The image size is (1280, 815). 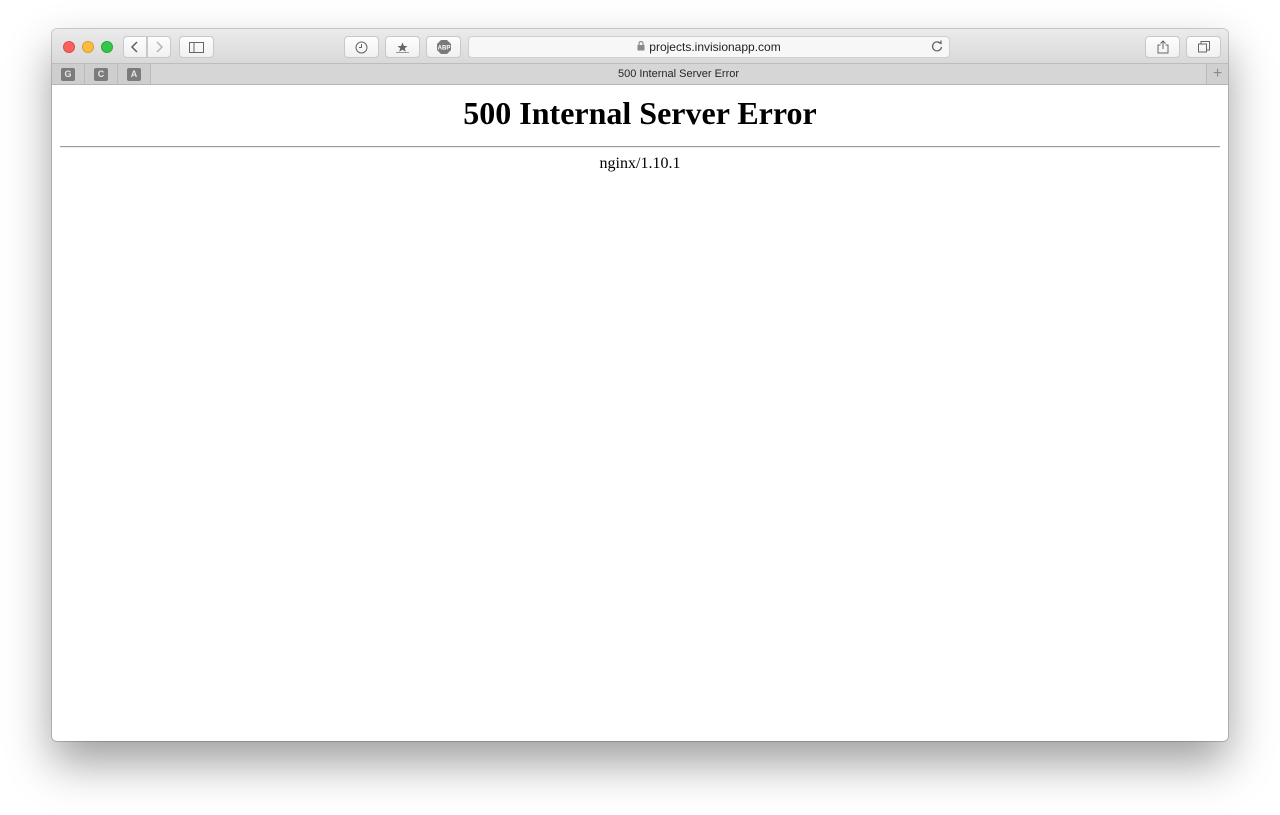 I want to click on abp-icon: ABP, so click(x=443, y=47).